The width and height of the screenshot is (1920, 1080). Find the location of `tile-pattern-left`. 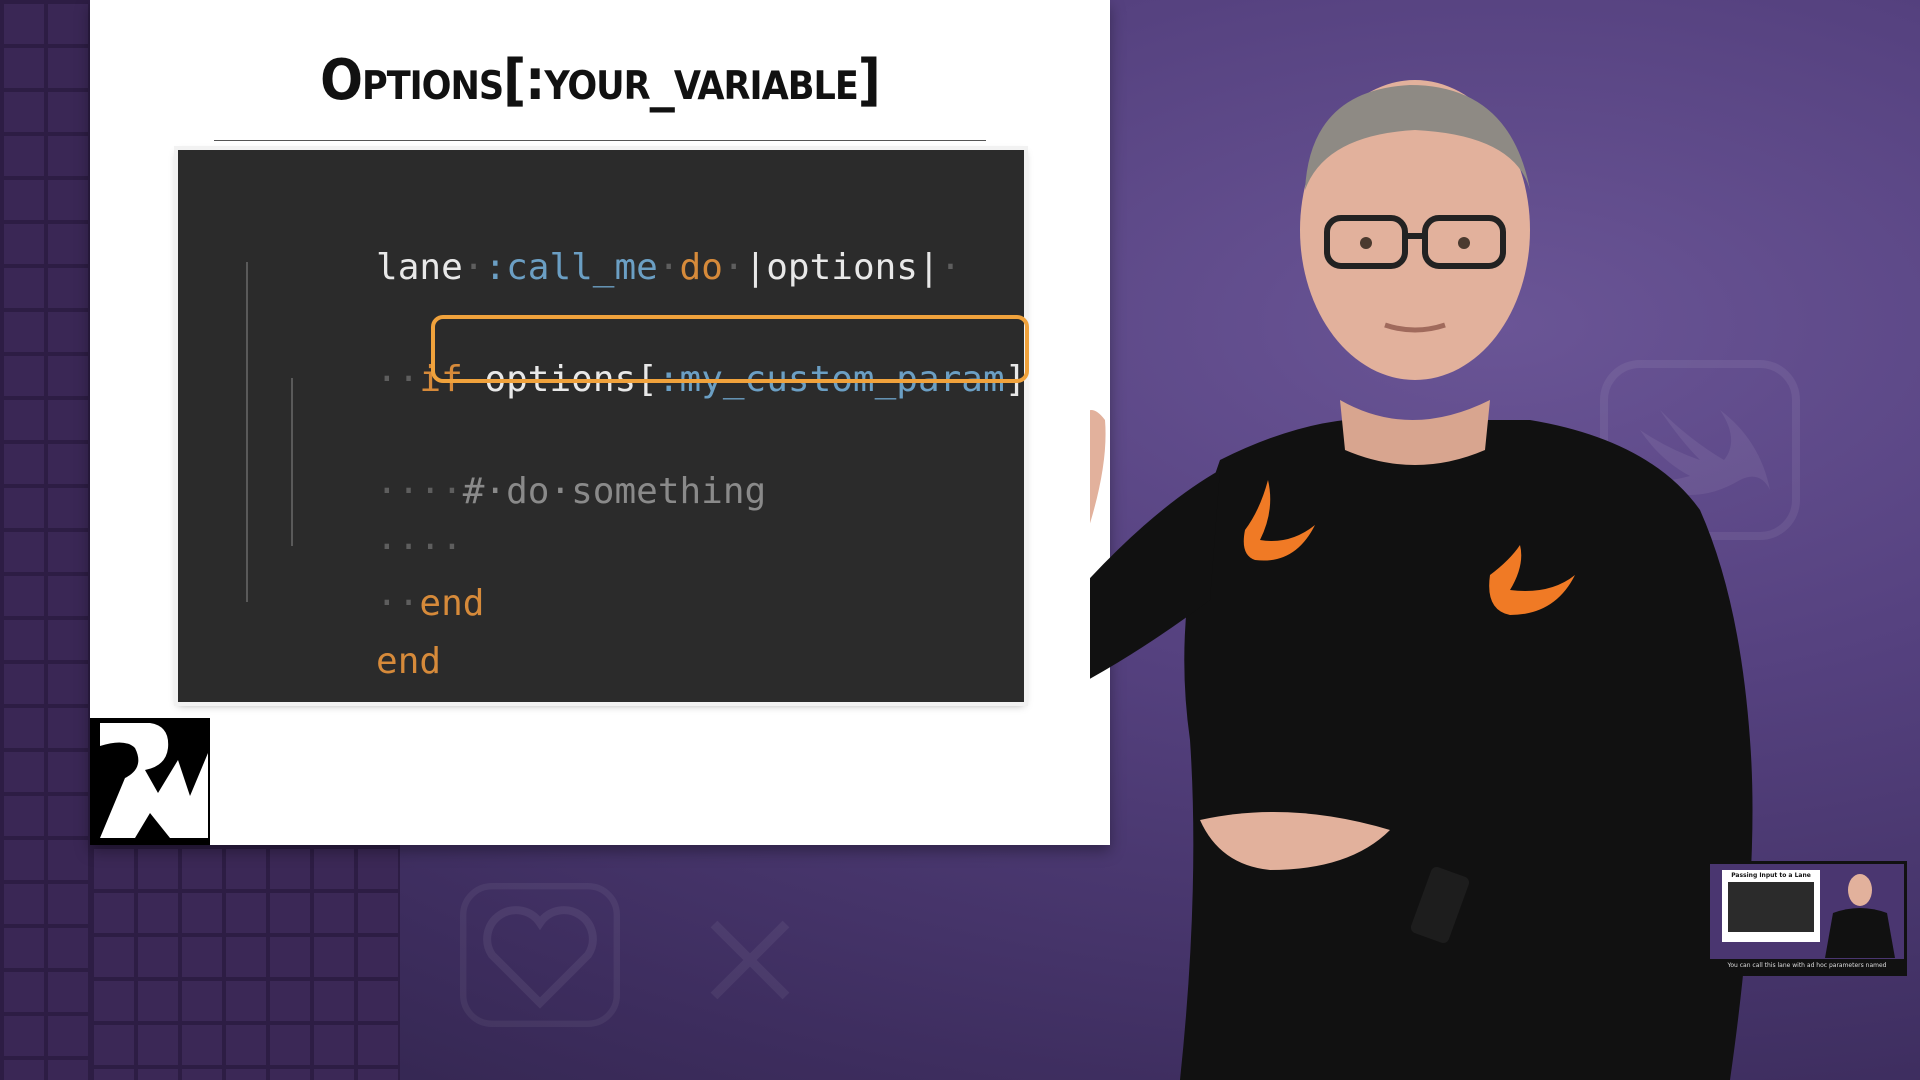

tile-pattern-left is located at coordinates (45, 540).